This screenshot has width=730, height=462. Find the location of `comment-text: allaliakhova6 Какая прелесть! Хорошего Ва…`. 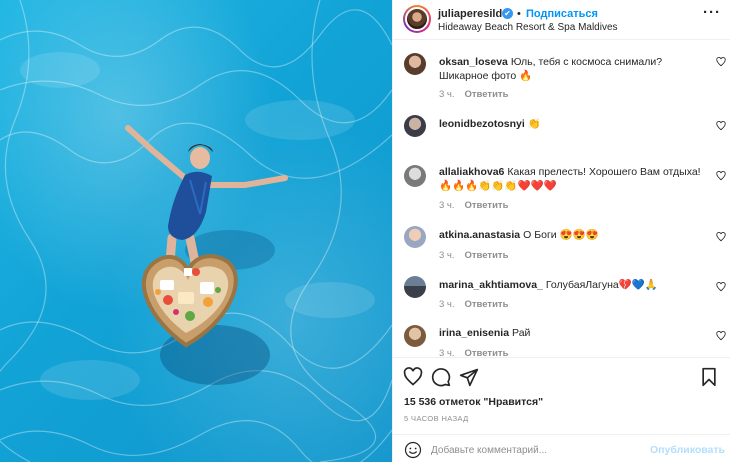

comment-text: allaliakhova6 Какая прелесть! Хорошего Ва… is located at coordinates (570, 179).